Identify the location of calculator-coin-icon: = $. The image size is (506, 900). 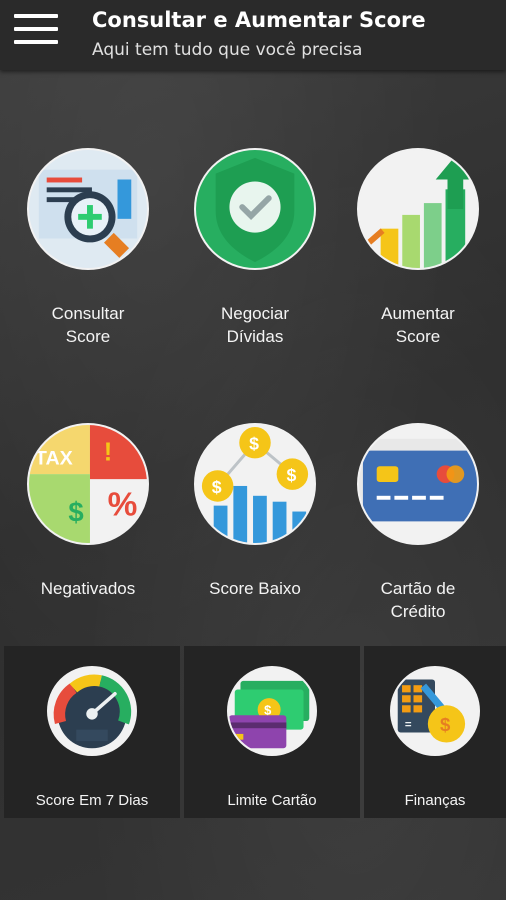
(435, 711).